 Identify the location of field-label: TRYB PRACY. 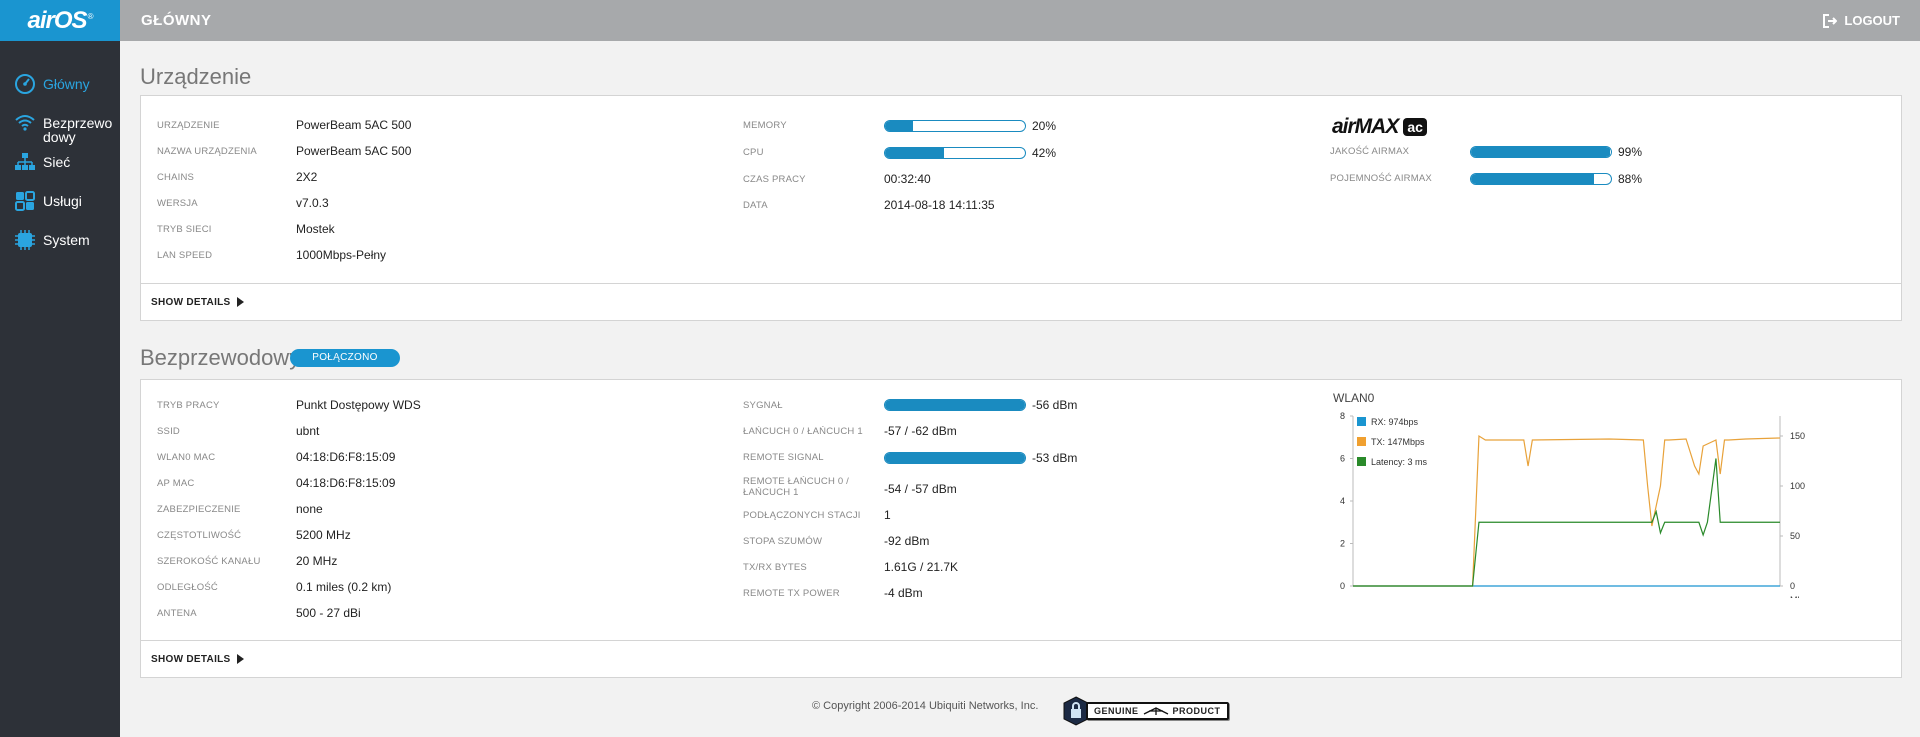
(188, 405).